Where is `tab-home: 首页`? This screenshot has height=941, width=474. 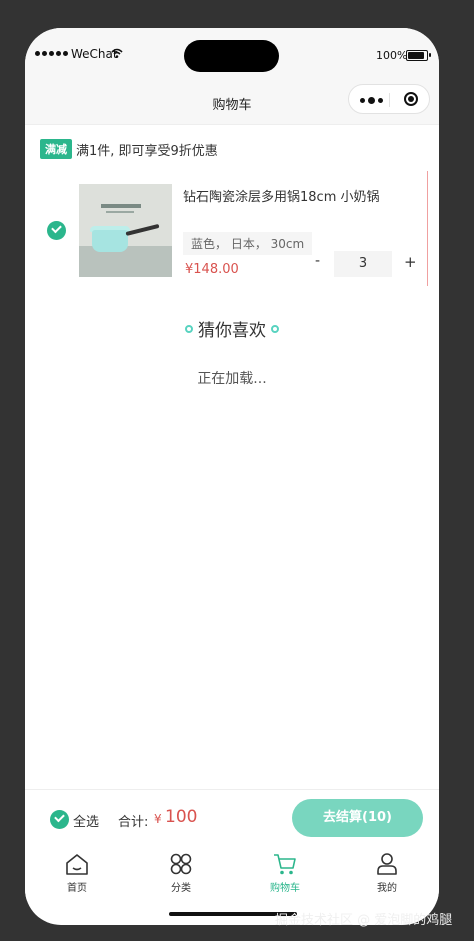
tab-home: 首页 is located at coordinates (77, 872).